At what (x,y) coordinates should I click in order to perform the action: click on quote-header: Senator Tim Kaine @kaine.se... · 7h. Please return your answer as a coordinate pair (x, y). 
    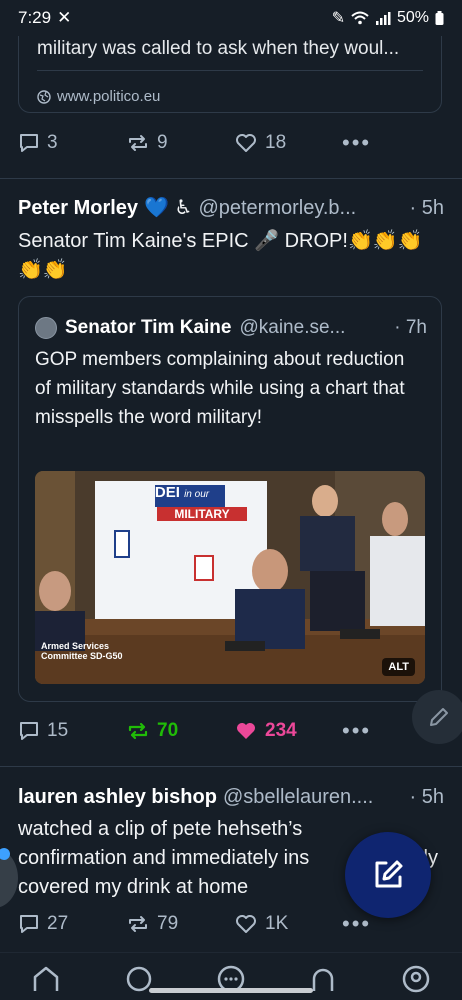
    Looking at the image, I should click on (231, 328).